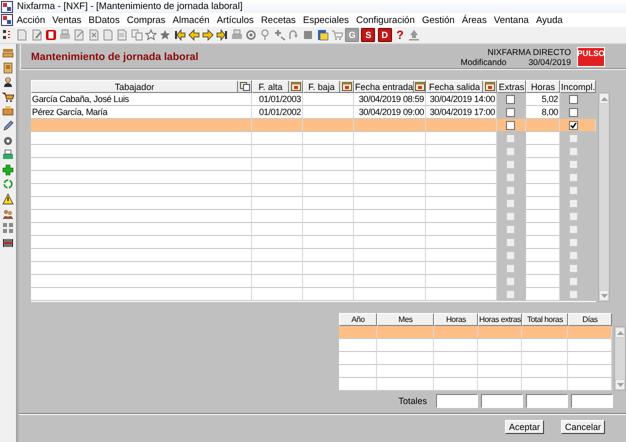  What do you see at coordinates (70, 112) in the screenshot?
I see `table-cell: Pérez García, María` at bounding box center [70, 112].